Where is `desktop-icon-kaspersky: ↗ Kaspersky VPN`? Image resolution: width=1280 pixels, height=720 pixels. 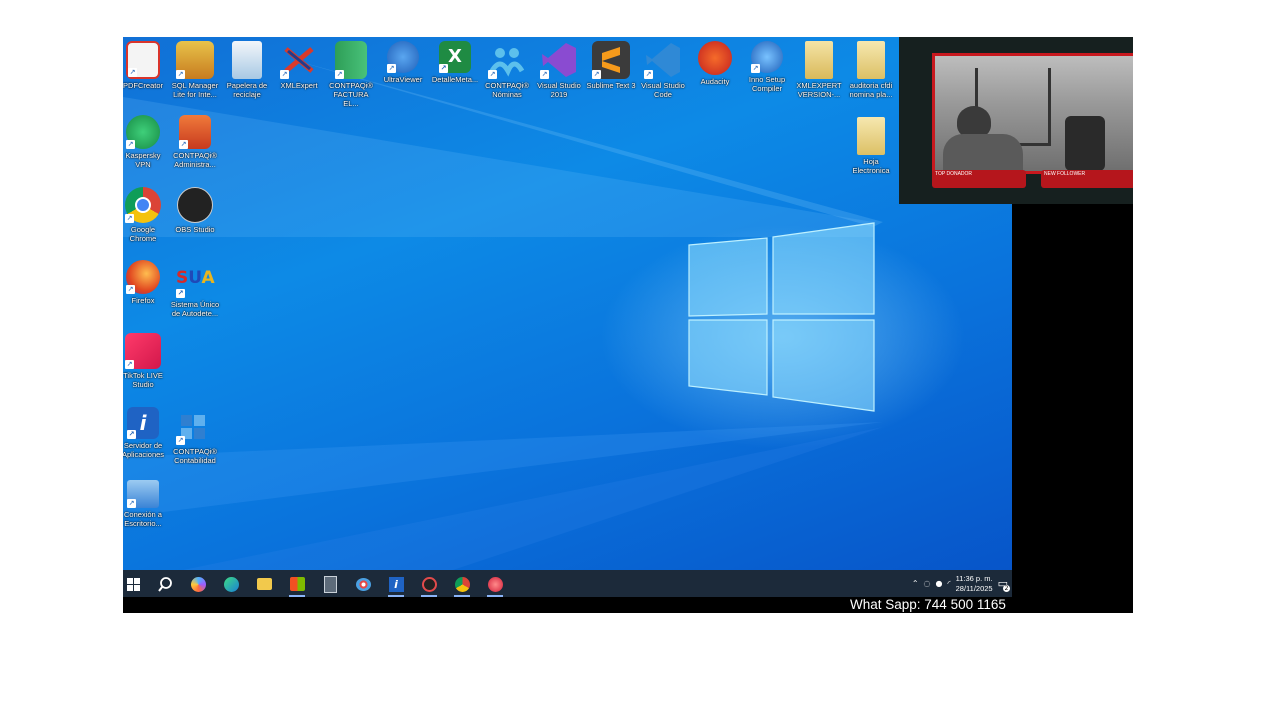
desktop-icon-kaspersky: ↗ Kaspersky VPN is located at coordinates (146, 142).